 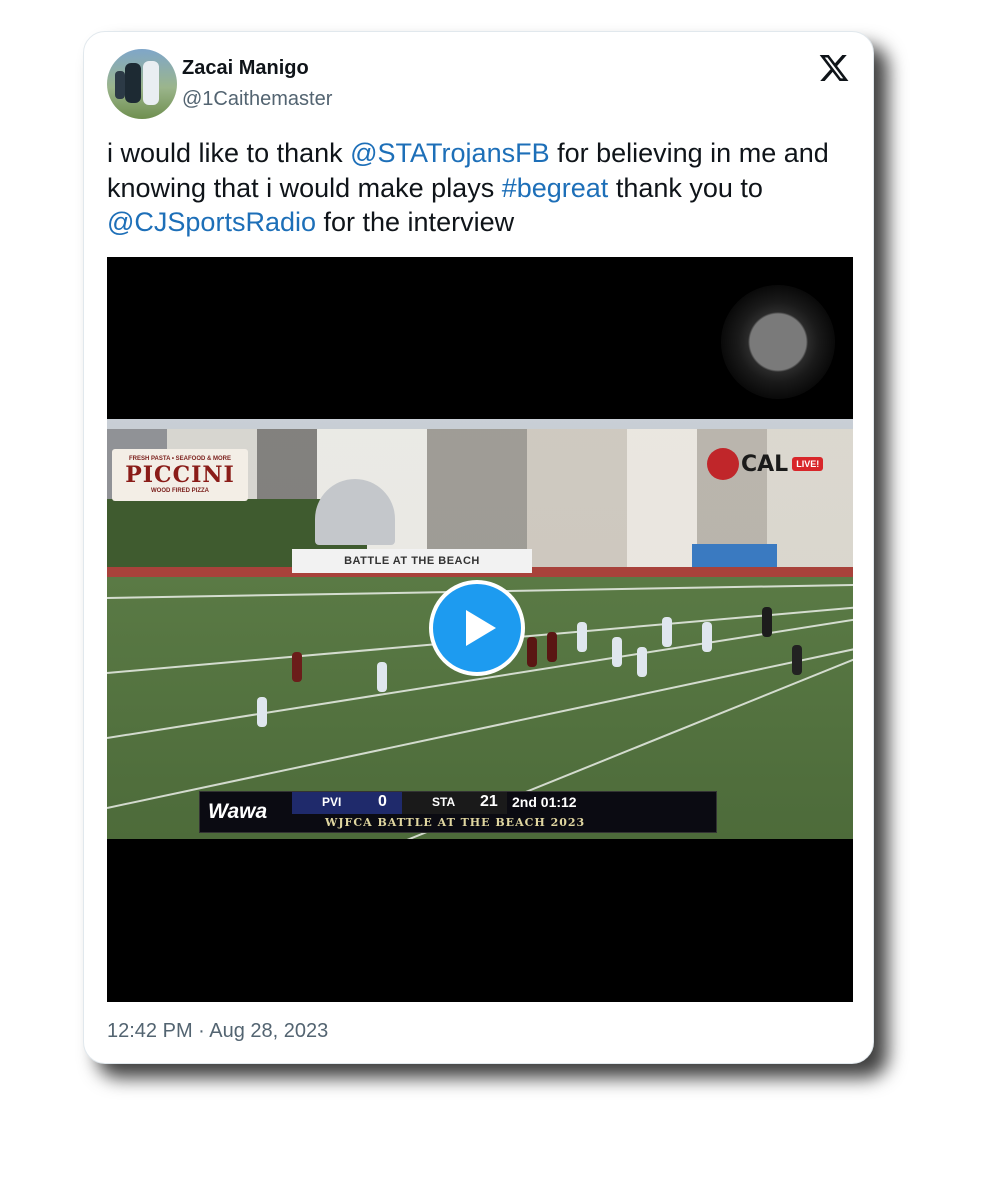 I want to click on hashtag-begreat-link: #begreat, so click(x=555, y=188).